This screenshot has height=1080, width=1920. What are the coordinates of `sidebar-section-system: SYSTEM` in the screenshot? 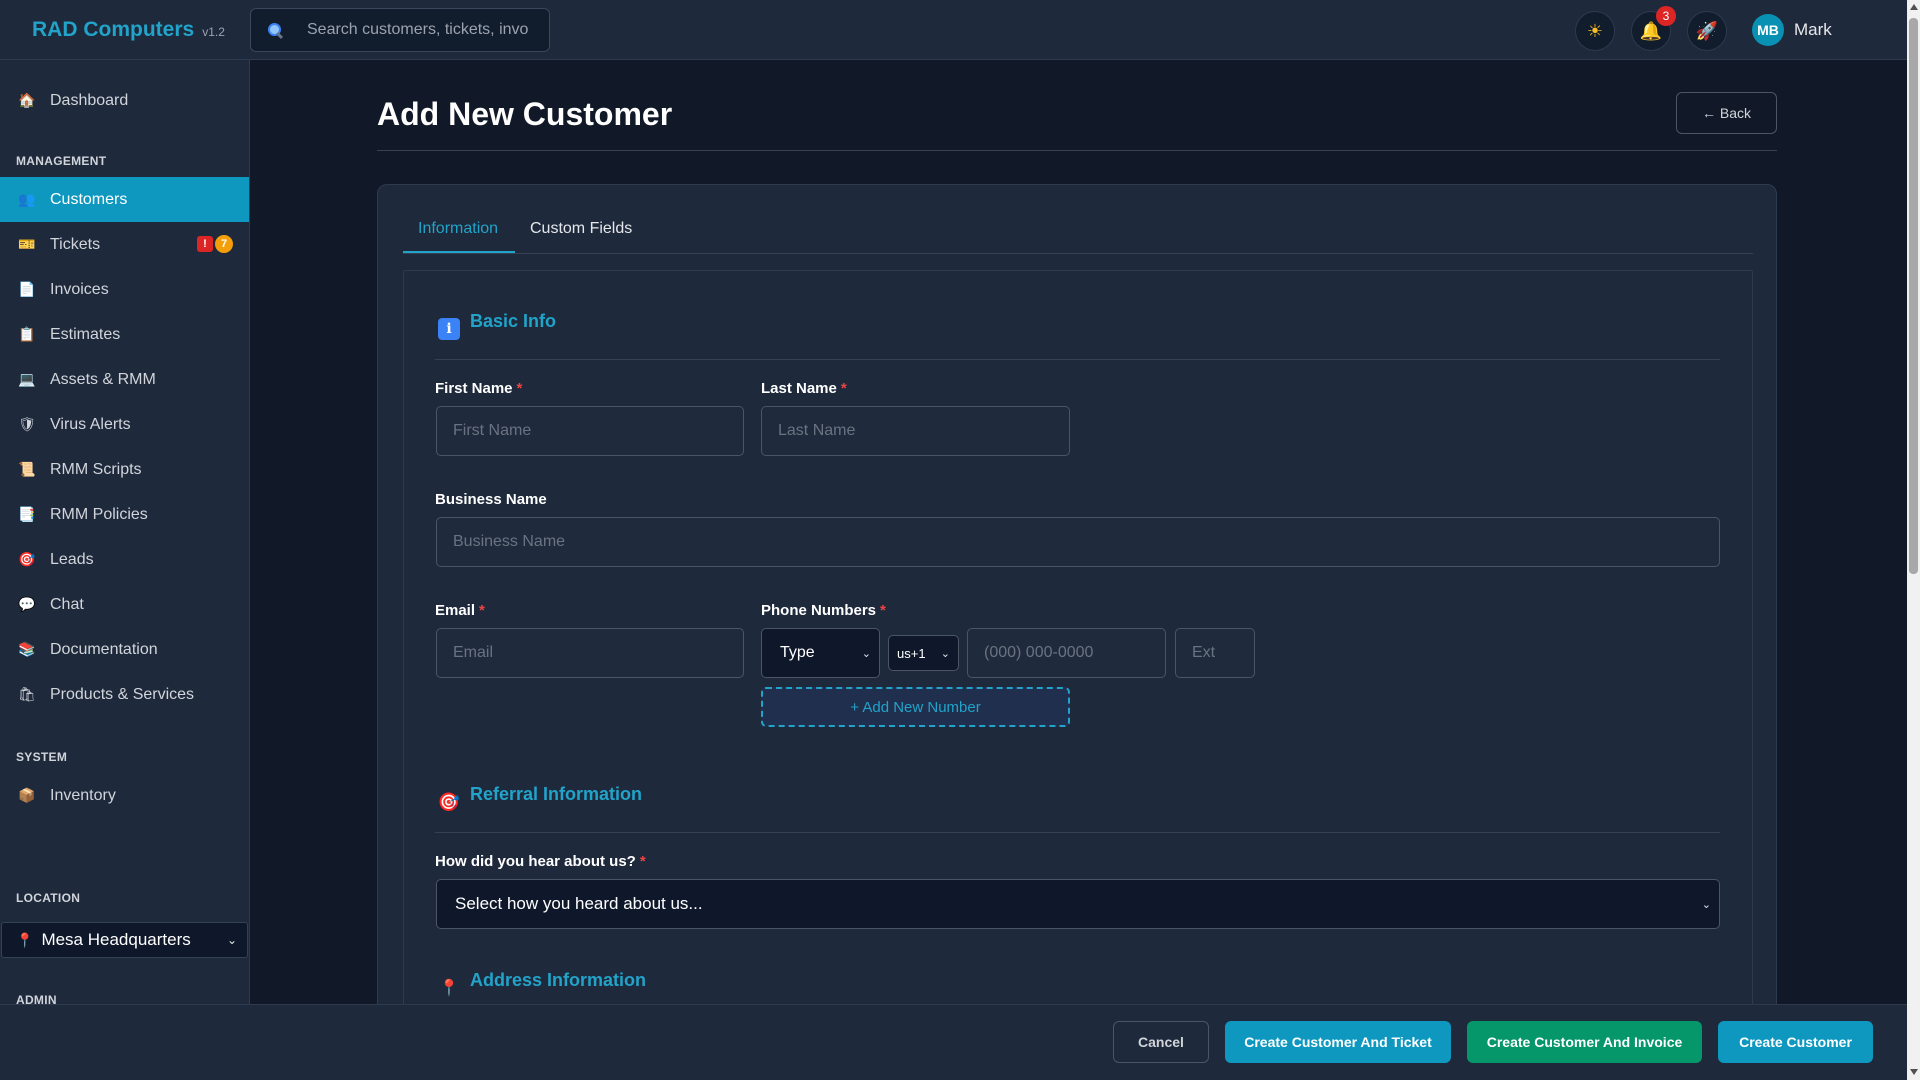 It's located at (42, 757).